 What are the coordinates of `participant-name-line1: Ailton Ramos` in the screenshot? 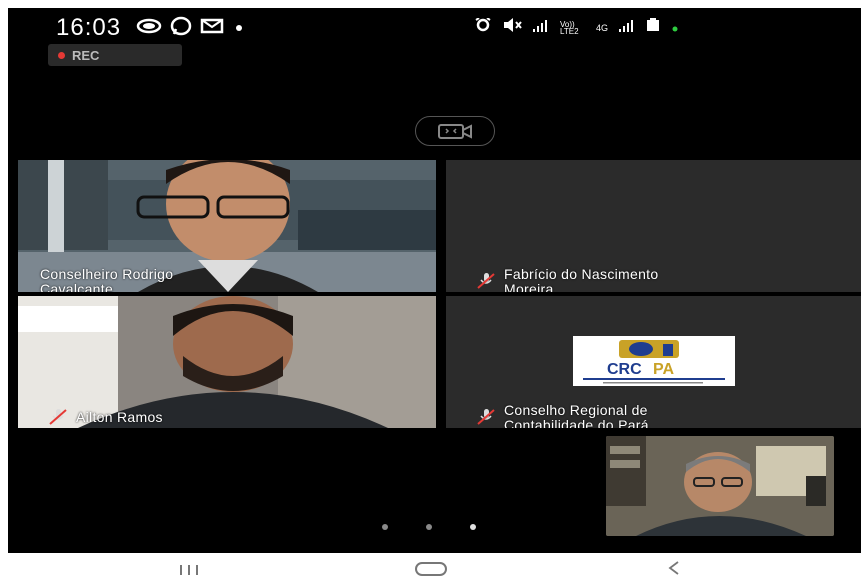 It's located at (119, 417).